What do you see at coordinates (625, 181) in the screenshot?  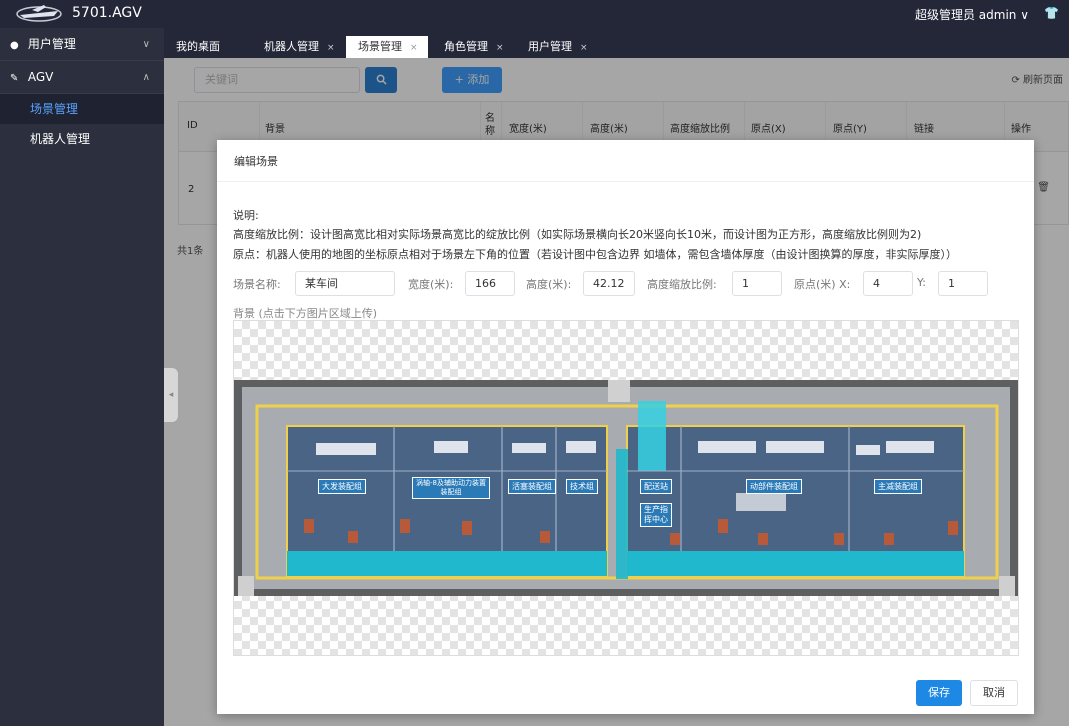 I see `divider` at bounding box center [625, 181].